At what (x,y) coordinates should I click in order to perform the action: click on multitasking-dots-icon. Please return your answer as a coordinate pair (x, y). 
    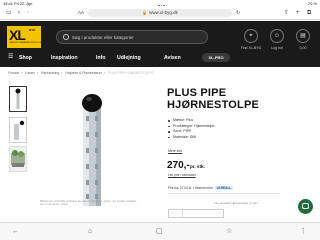
    Looking at the image, I should click on (162, 4).